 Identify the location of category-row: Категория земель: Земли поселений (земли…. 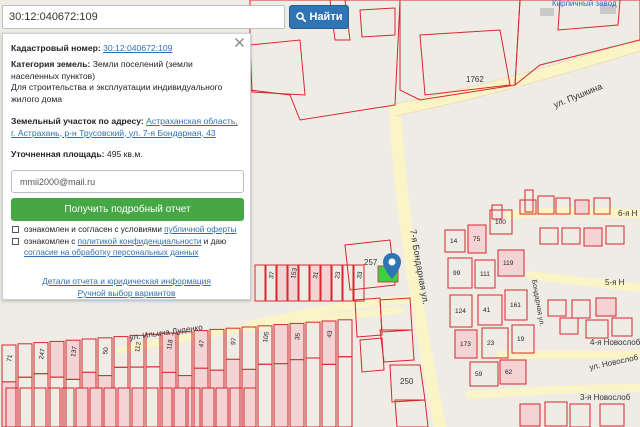
(125, 70).